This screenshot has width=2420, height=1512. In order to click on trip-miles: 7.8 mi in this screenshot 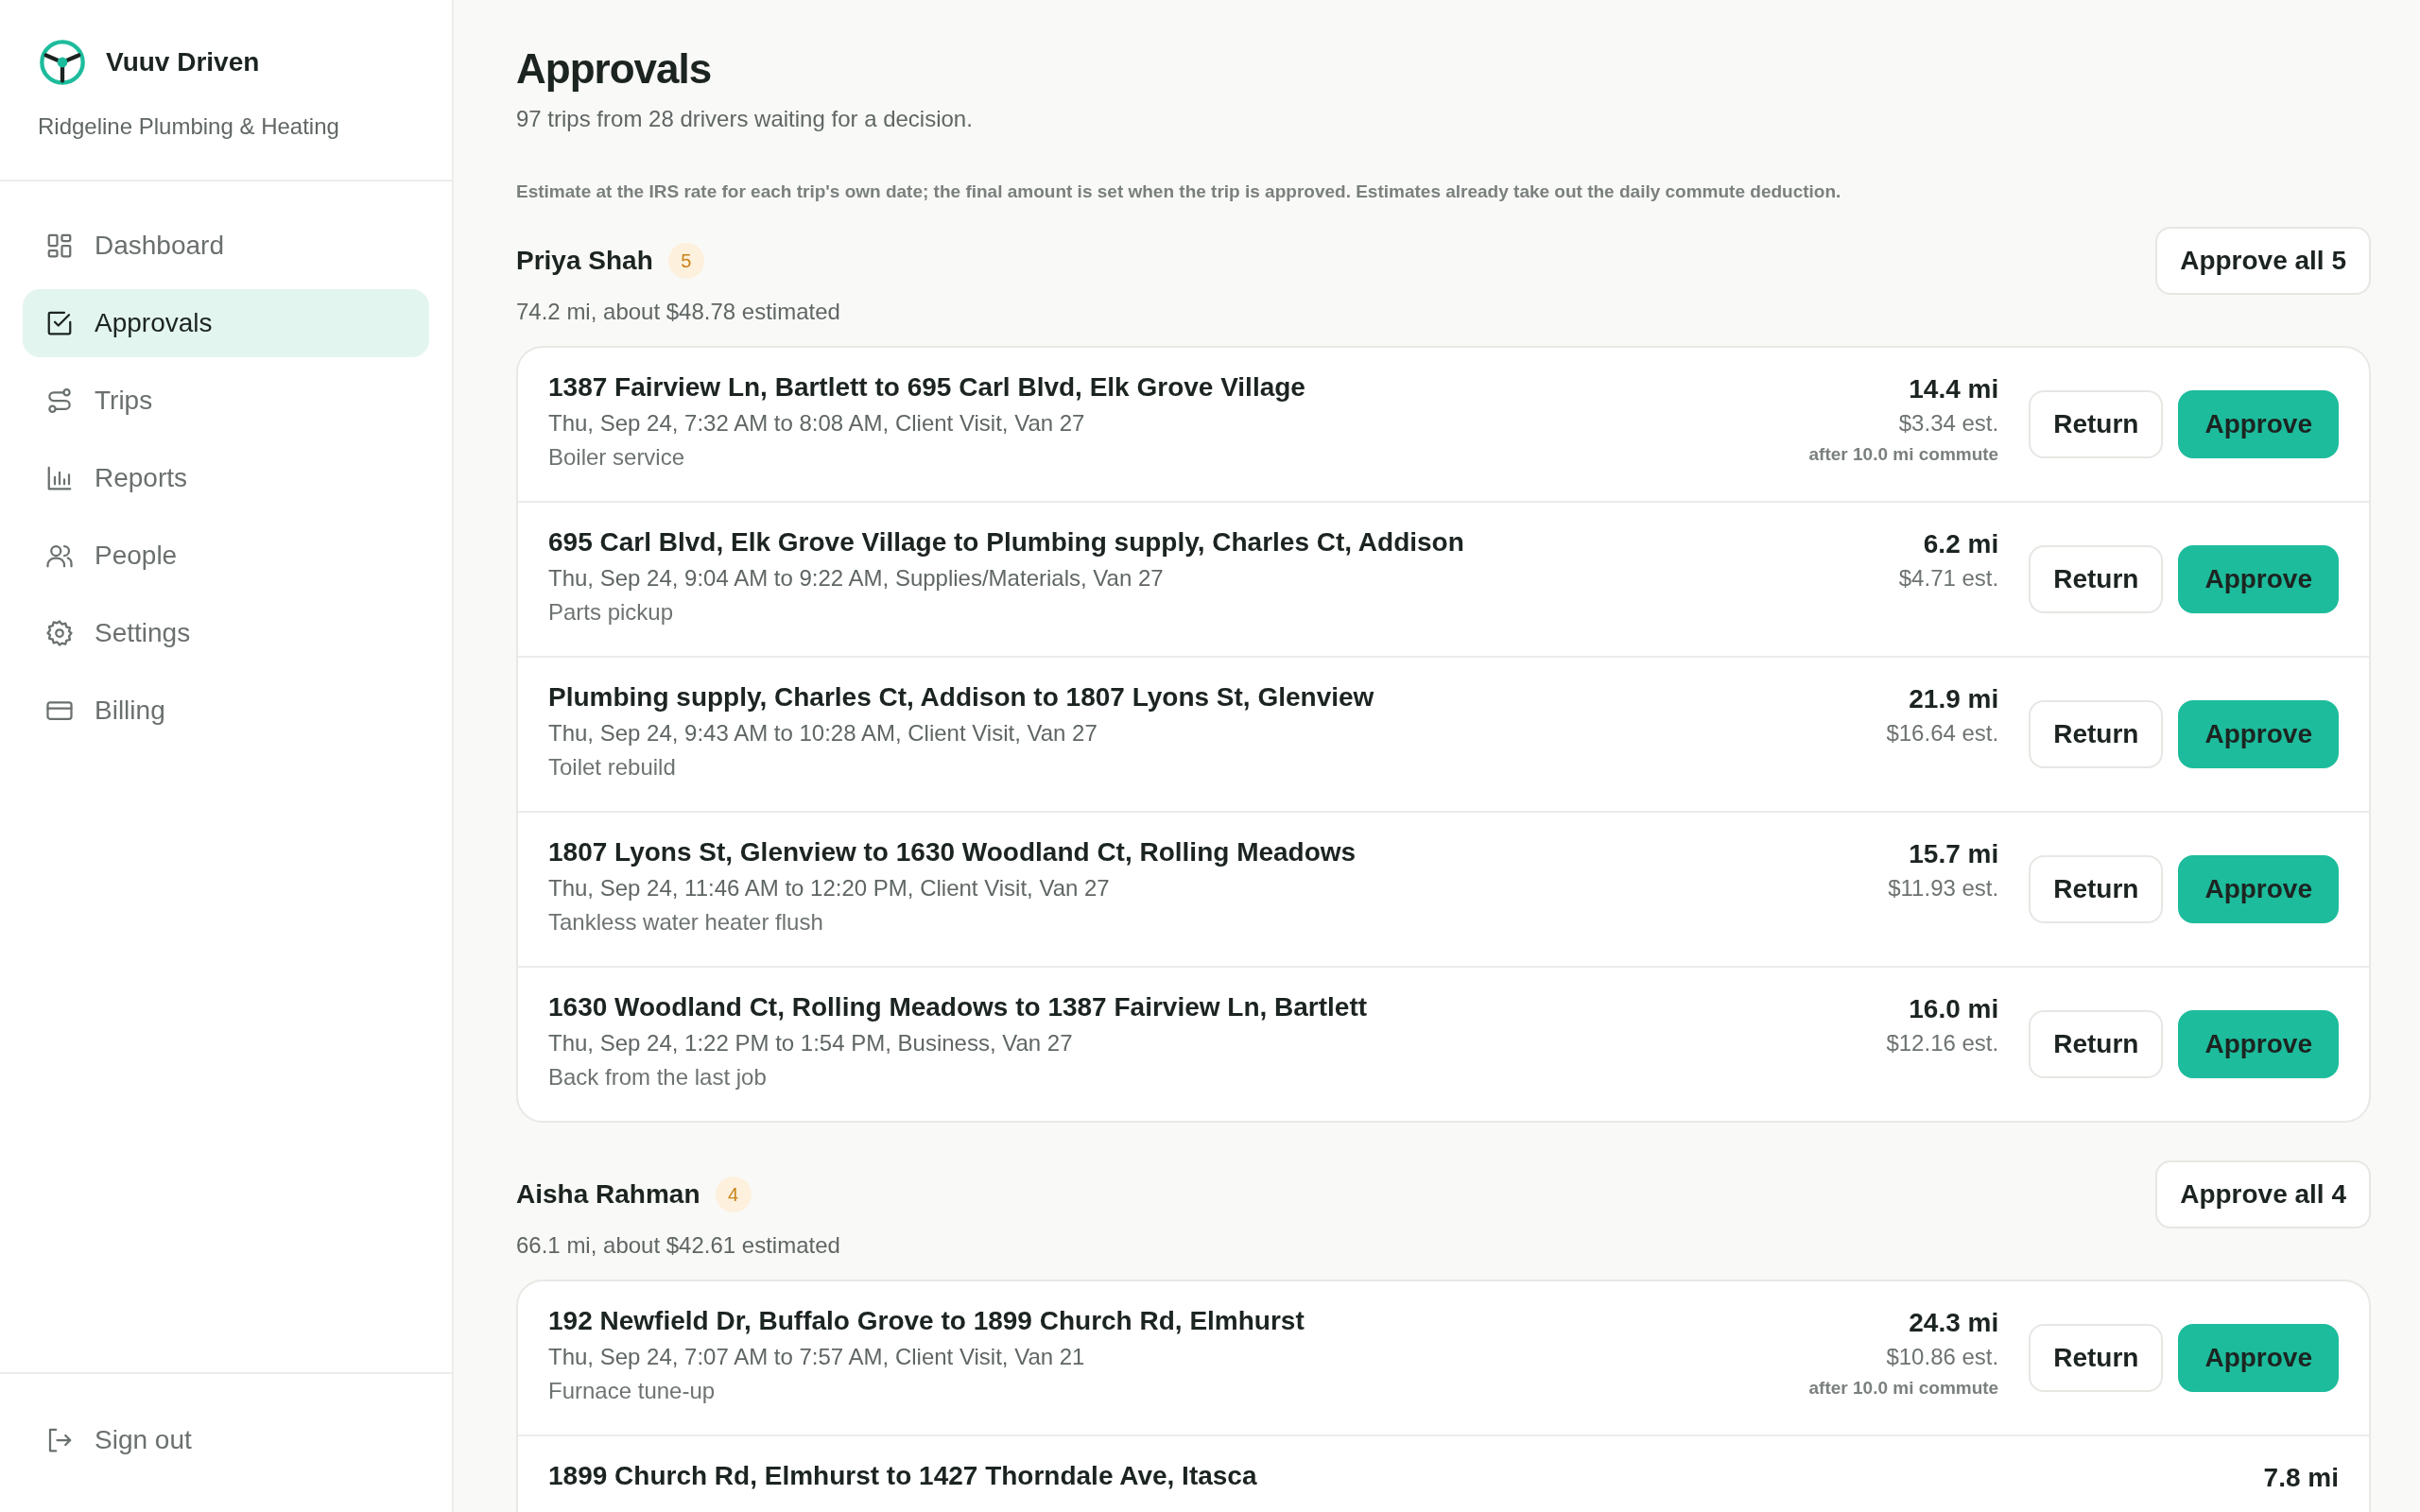, I will do `click(2301, 1478)`.